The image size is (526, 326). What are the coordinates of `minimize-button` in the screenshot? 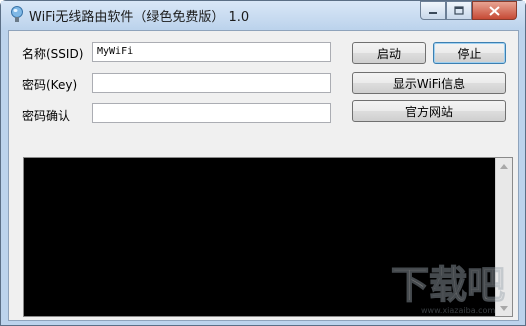 It's located at (433, 10).